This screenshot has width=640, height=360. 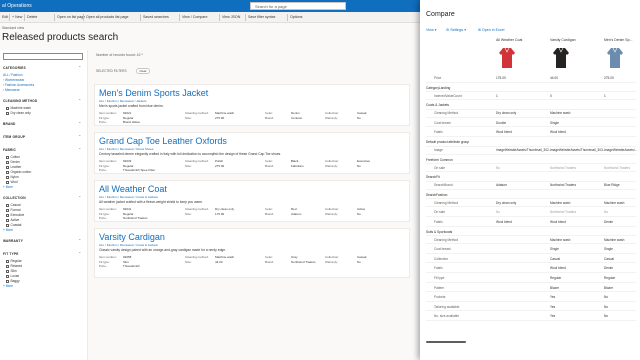 I want to click on filter-section-categories: CATEGORIES, so click(x=14, y=68).